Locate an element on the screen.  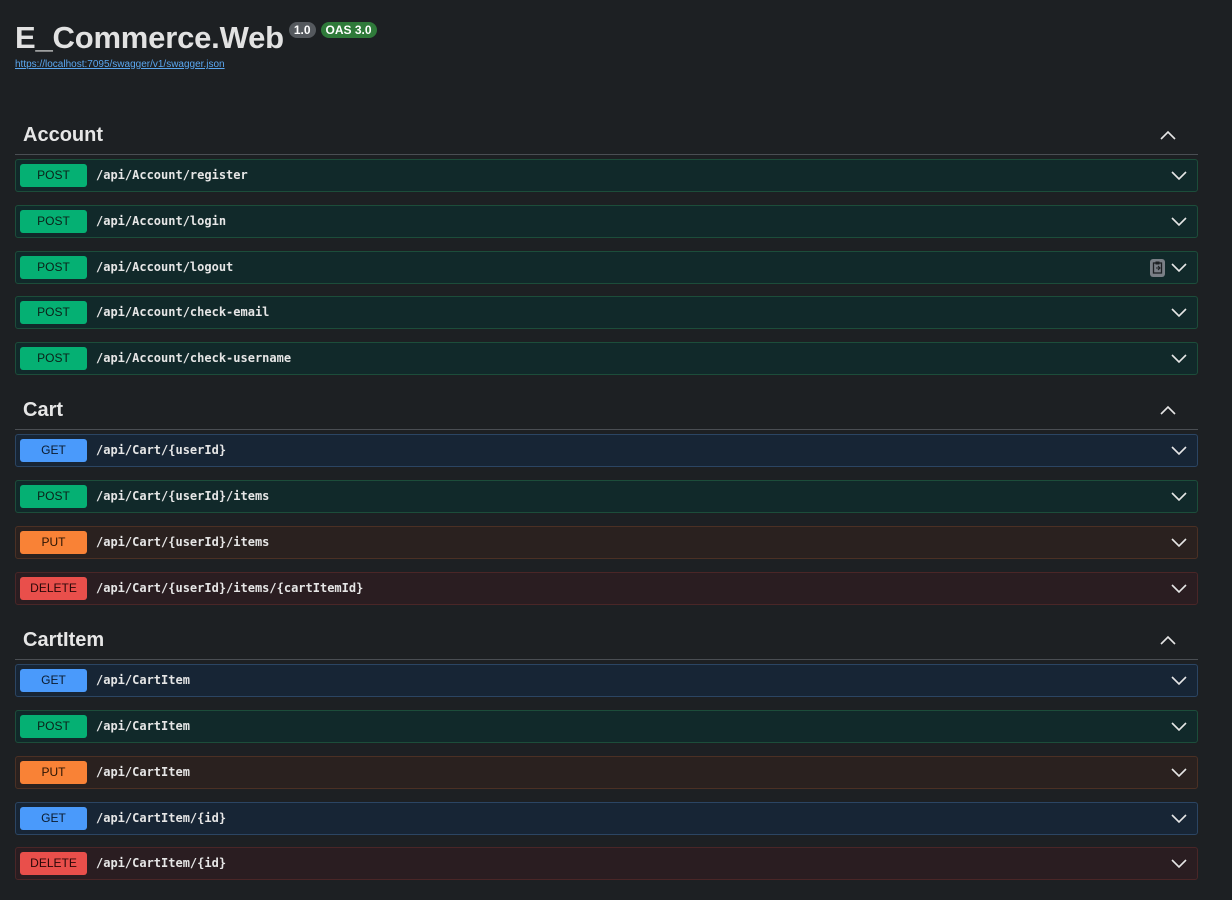
copy-to-clipboard-button is located at coordinates (1157, 268).